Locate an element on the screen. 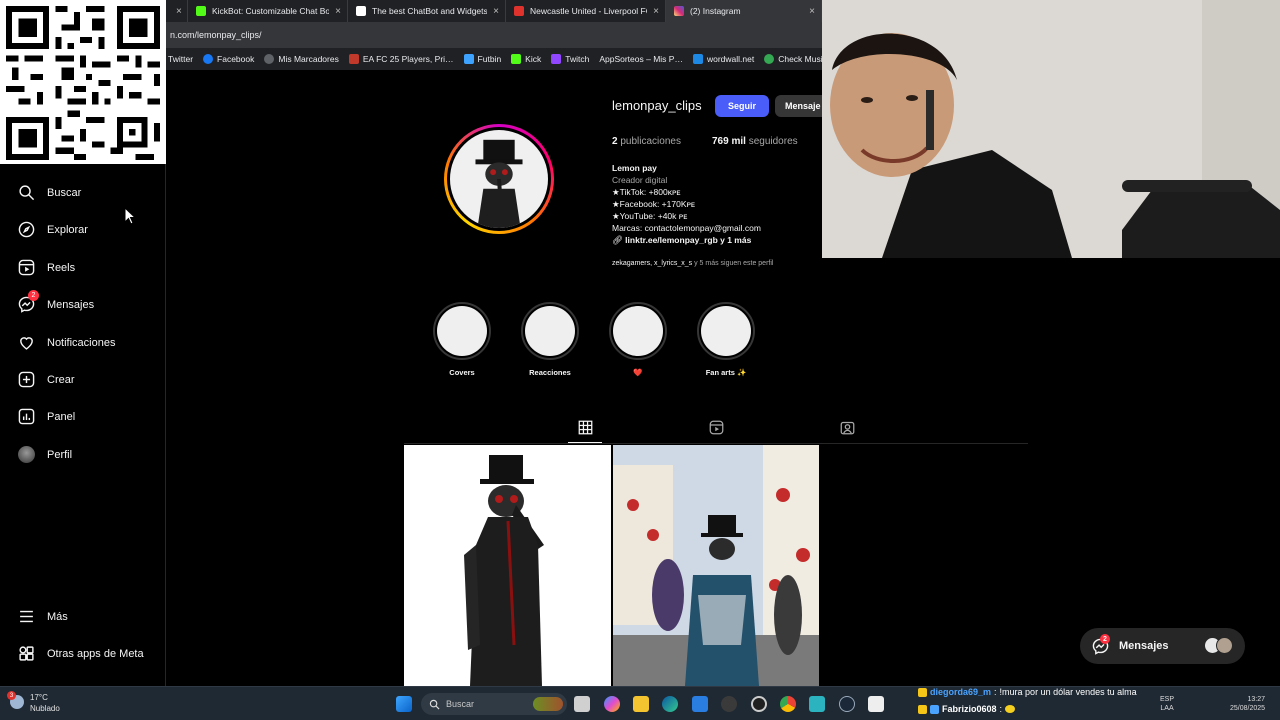 This screenshot has width=1280, height=720. taskbar-search-placeholder: Buscar is located at coordinates (460, 704).